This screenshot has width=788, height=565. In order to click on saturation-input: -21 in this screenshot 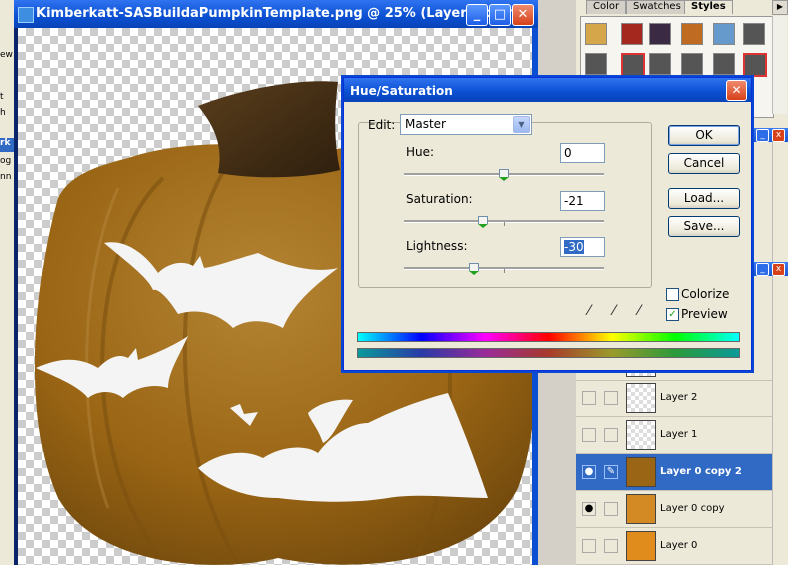, I will do `click(582, 201)`.